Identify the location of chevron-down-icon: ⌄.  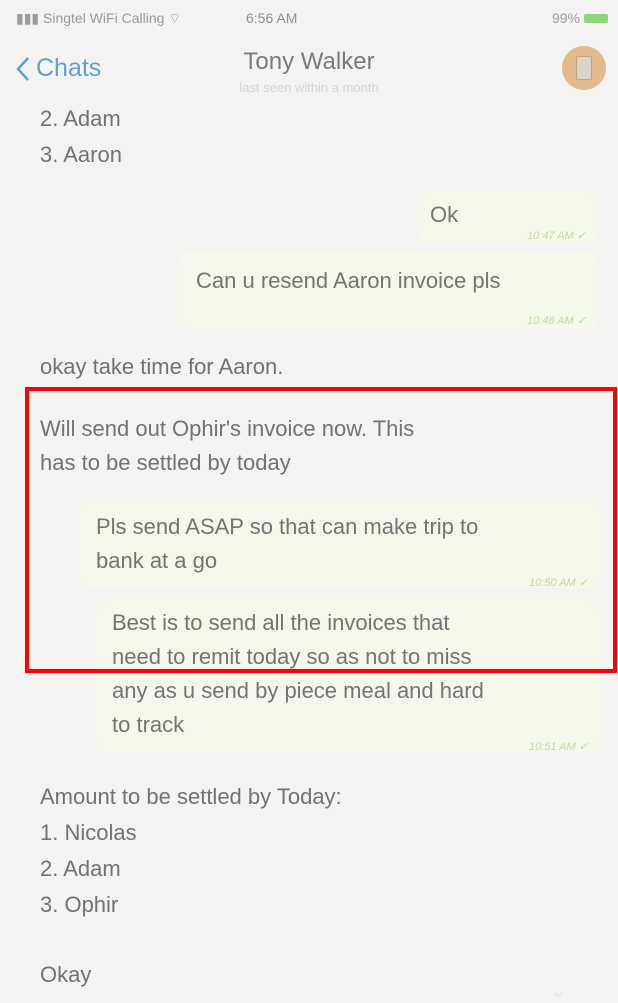
(558, 990).